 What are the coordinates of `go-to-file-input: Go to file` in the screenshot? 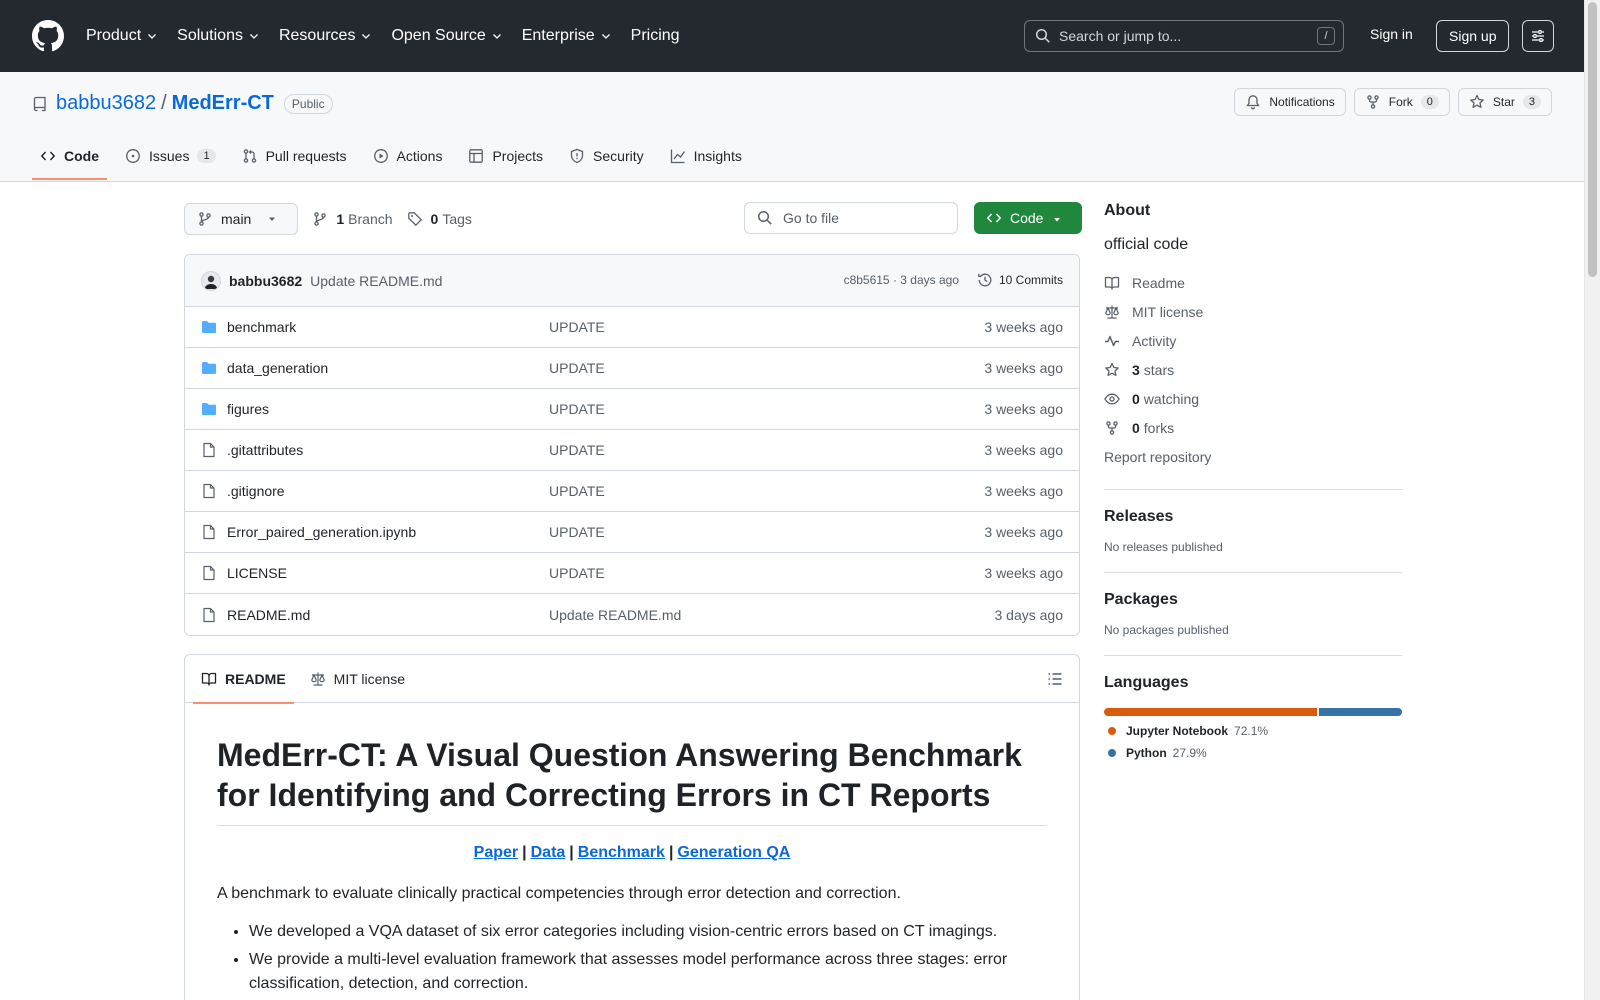 It's located at (851, 218).